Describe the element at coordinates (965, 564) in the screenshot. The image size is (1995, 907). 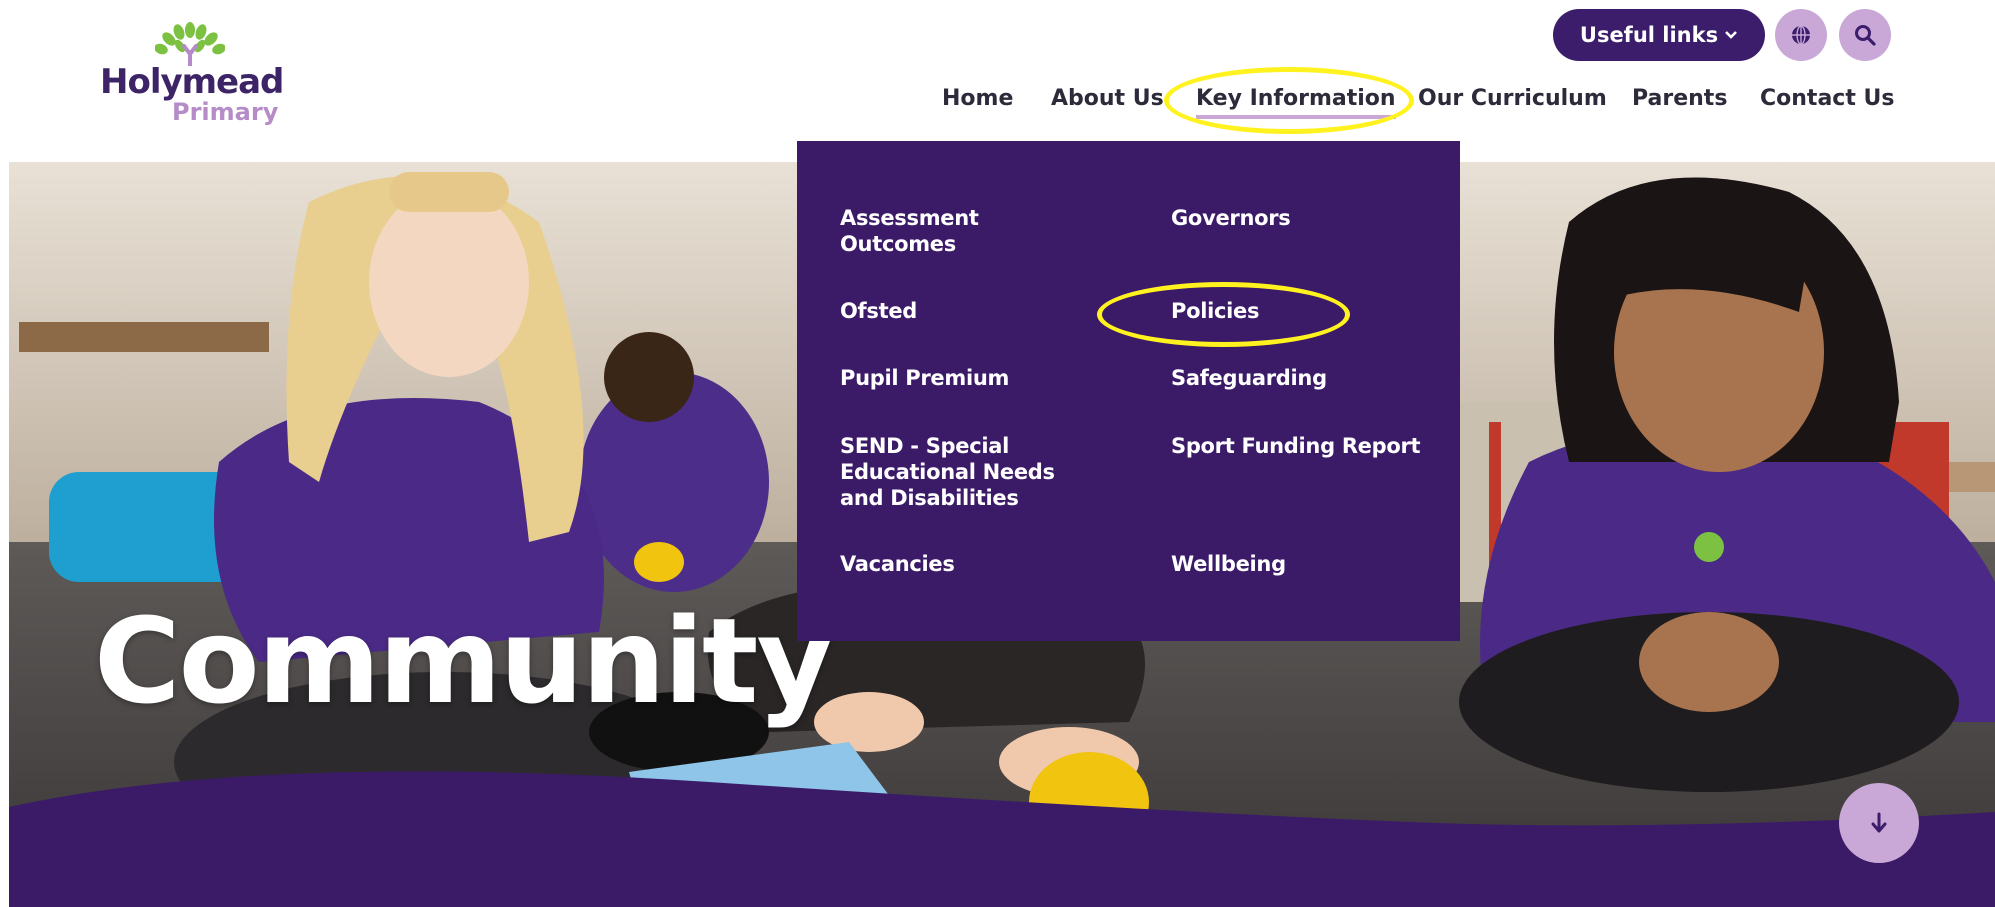
I see `menu-item-vacancies: Vacancies` at that location.